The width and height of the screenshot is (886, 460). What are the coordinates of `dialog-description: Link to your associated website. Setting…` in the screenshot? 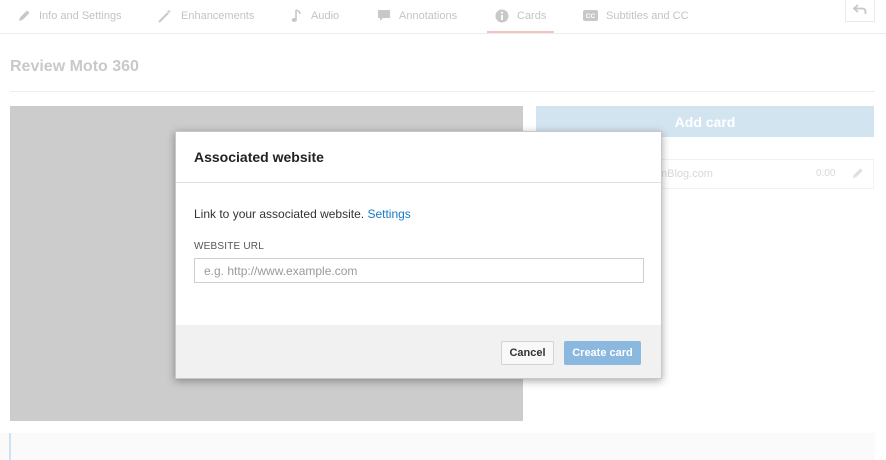 It's located at (302, 214).